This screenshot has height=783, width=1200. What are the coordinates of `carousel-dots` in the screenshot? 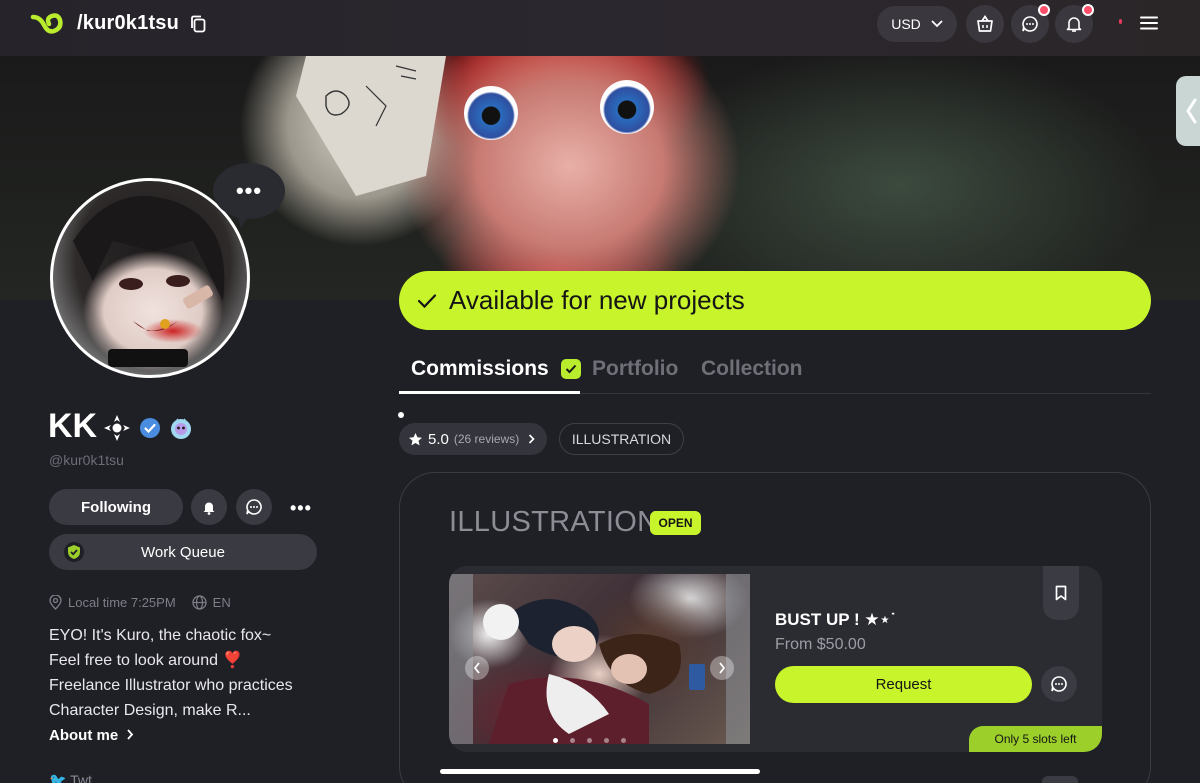 It's located at (589, 740).